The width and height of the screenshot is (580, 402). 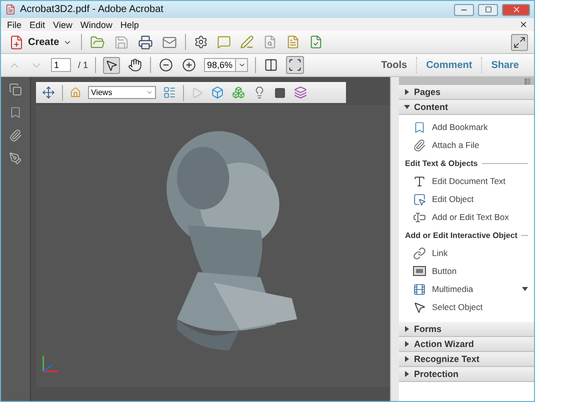 I want to click on open-button, so click(x=97, y=42).